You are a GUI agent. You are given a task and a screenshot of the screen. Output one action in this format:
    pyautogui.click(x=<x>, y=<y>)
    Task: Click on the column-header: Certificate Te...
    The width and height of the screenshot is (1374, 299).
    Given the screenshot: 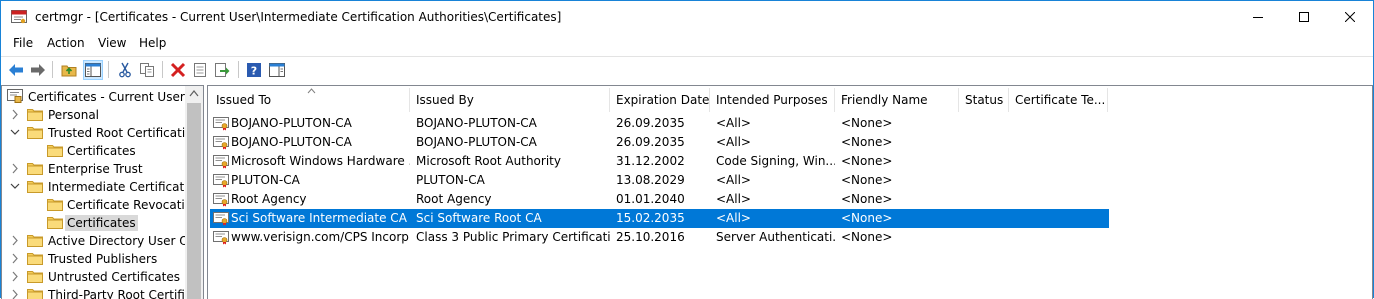 What is the action you would take?
    pyautogui.click(x=1058, y=100)
    